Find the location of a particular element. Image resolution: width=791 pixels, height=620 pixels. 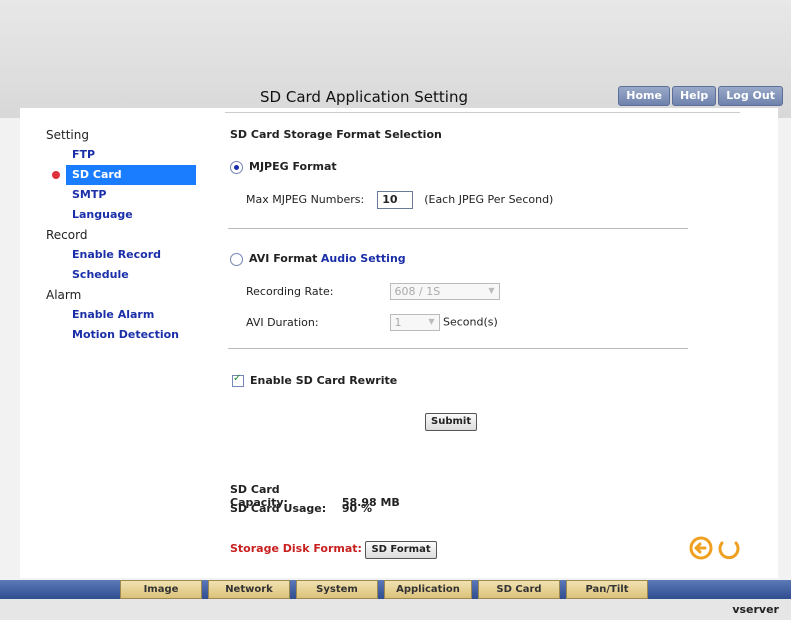

sidebar-item-ftp: FTP is located at coordinates (126, 155).